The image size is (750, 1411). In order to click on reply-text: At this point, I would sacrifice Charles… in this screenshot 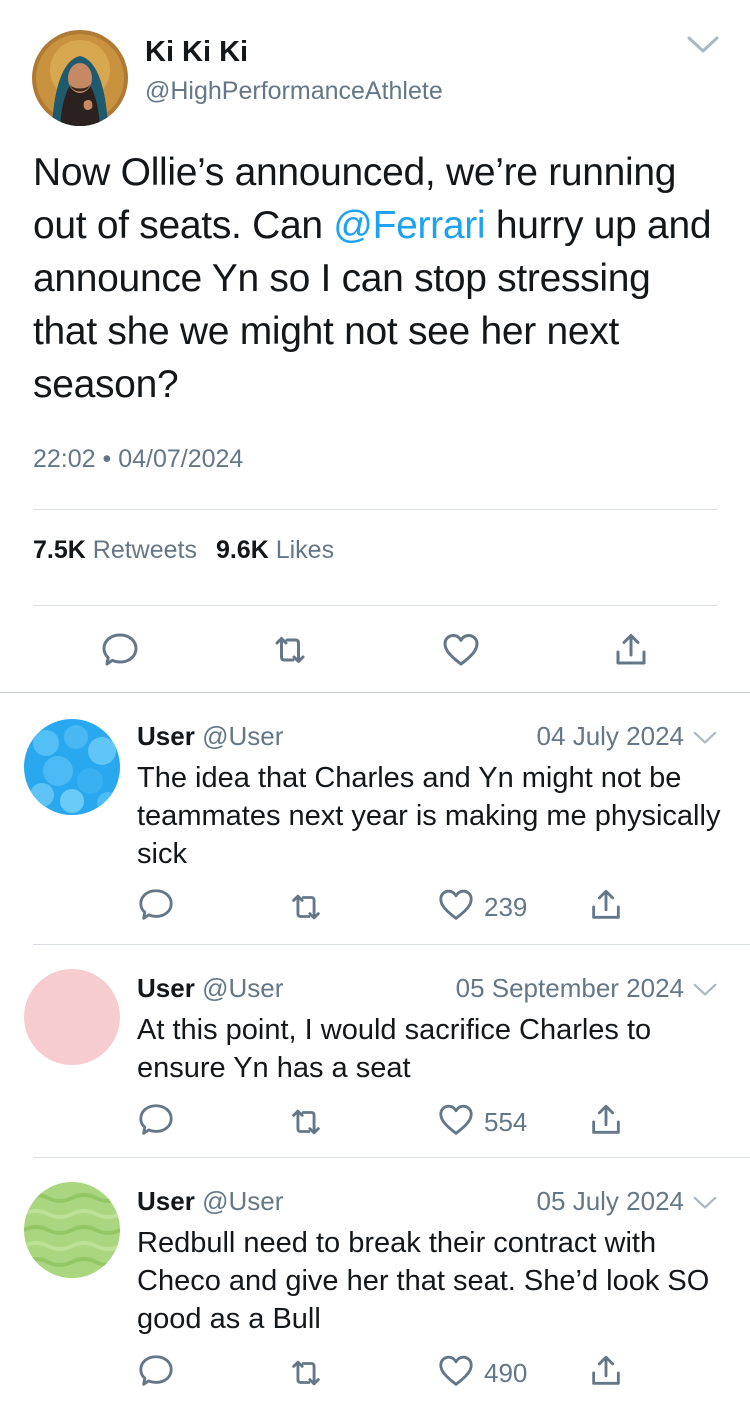, I will do `click(394, 1049)`.